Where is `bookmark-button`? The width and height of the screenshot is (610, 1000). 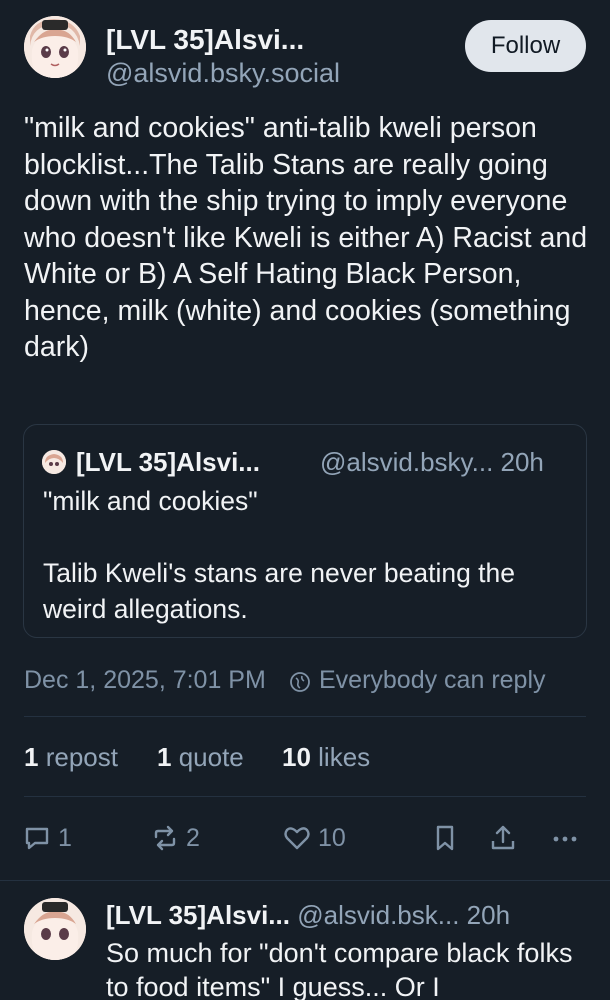 bookmark-button is located at coordinates (445, 838).